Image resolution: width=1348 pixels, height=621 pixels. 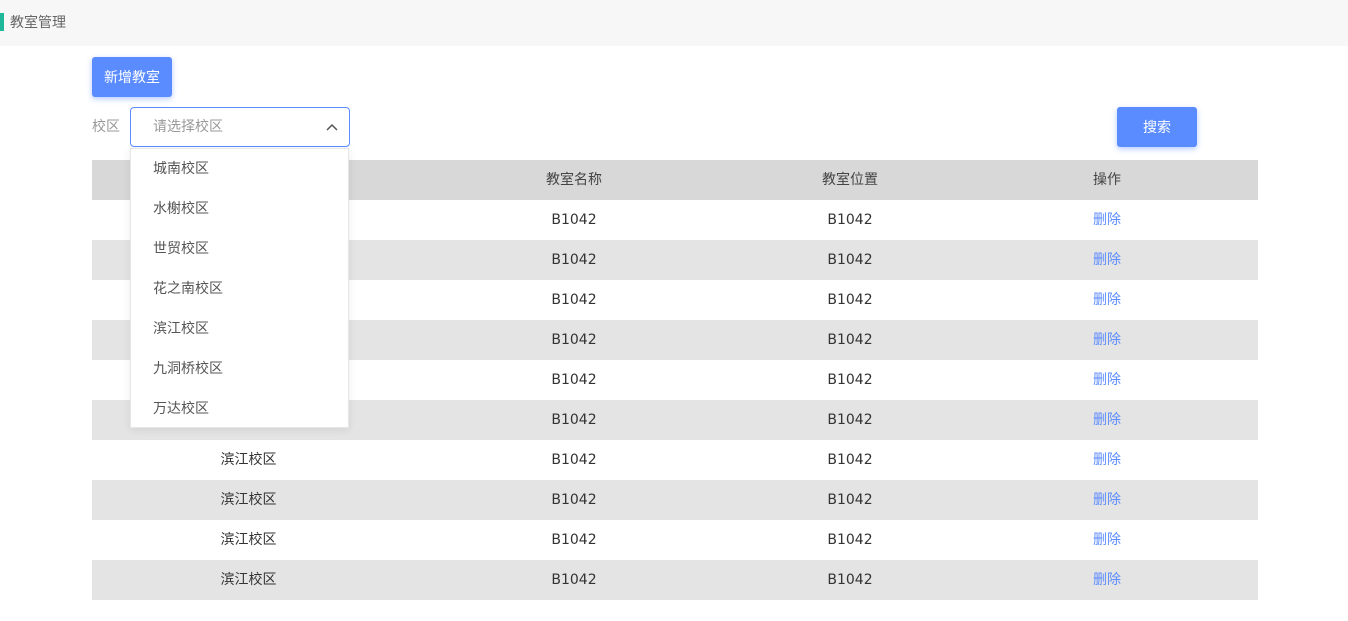 I want to click on campus-option: 万达校区, so click(x=239, y=409).